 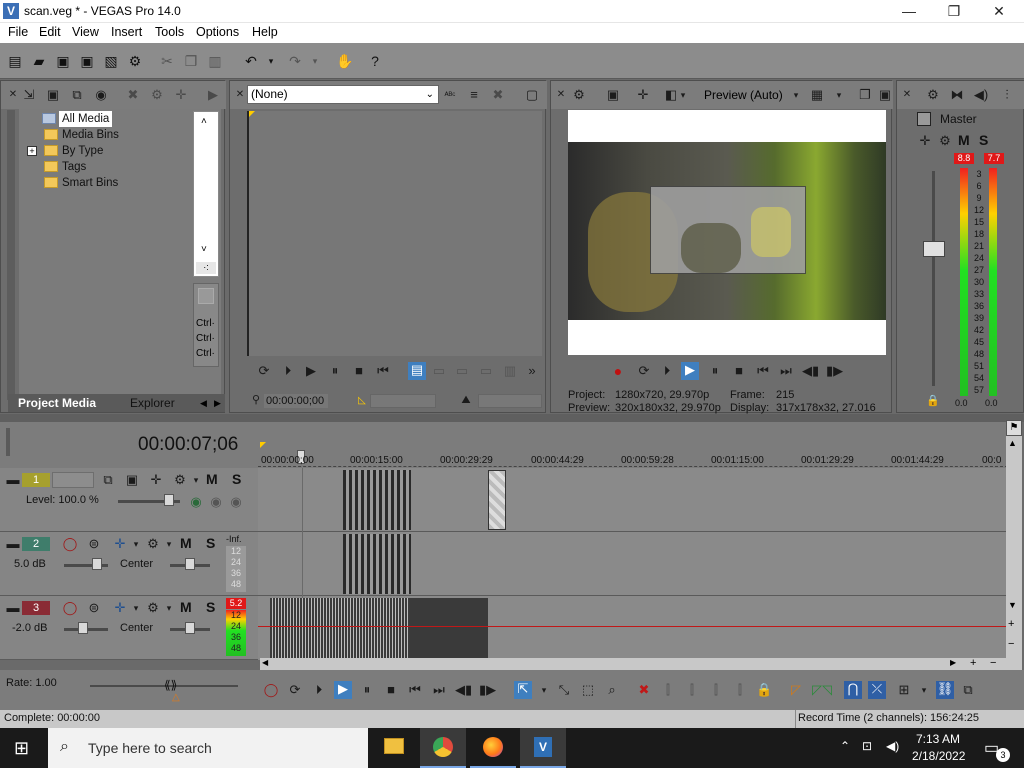 What do you see at coordinates (77, 95) in the screenshot?
I see `get-media-icon: ⧉` at bounding box center [77, 95].